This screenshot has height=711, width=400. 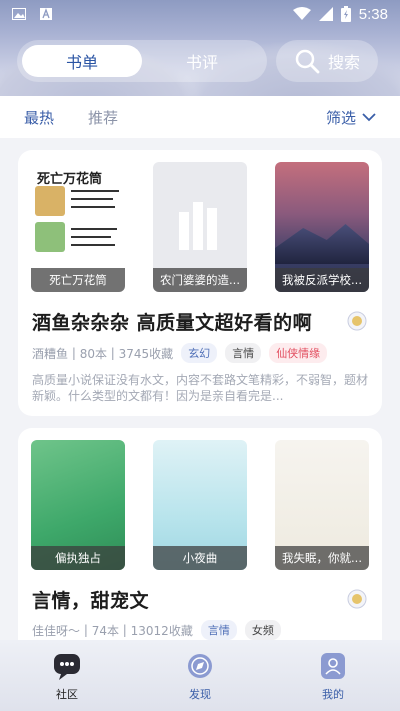 I want to click on cover-art-title: 死亡万花筒, so click(x=70, y=179).